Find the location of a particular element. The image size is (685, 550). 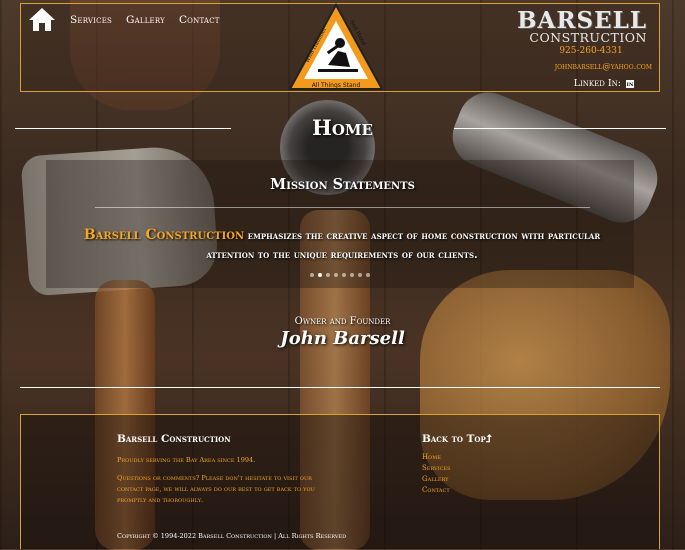

back-to-top-link: Back to Top⮥ is located at coordinates (457, 439).